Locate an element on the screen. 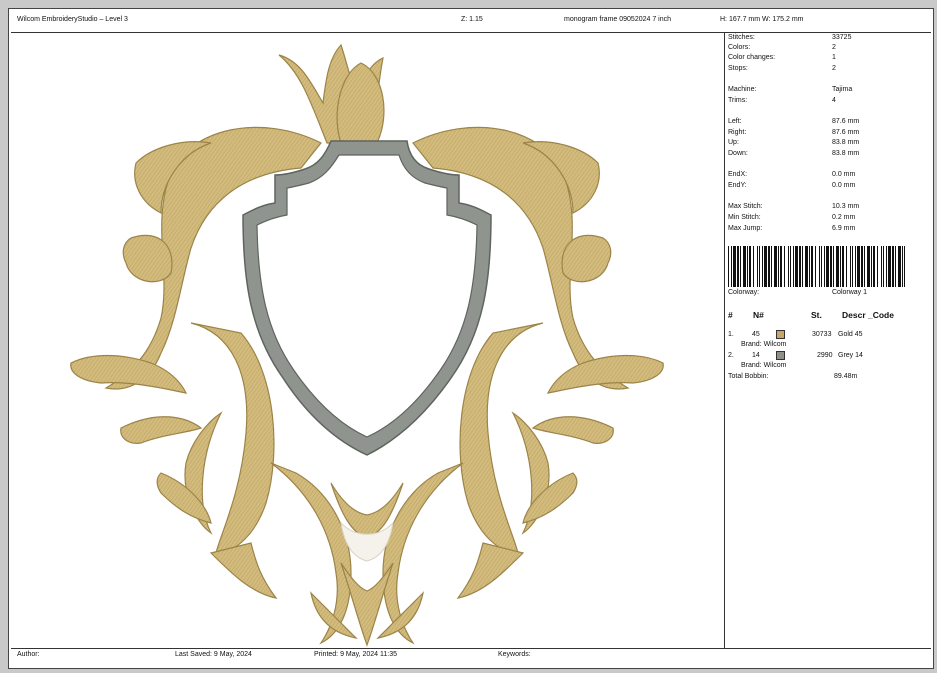  stat-row: Colors: 2 is located at coordinates (782, 47).